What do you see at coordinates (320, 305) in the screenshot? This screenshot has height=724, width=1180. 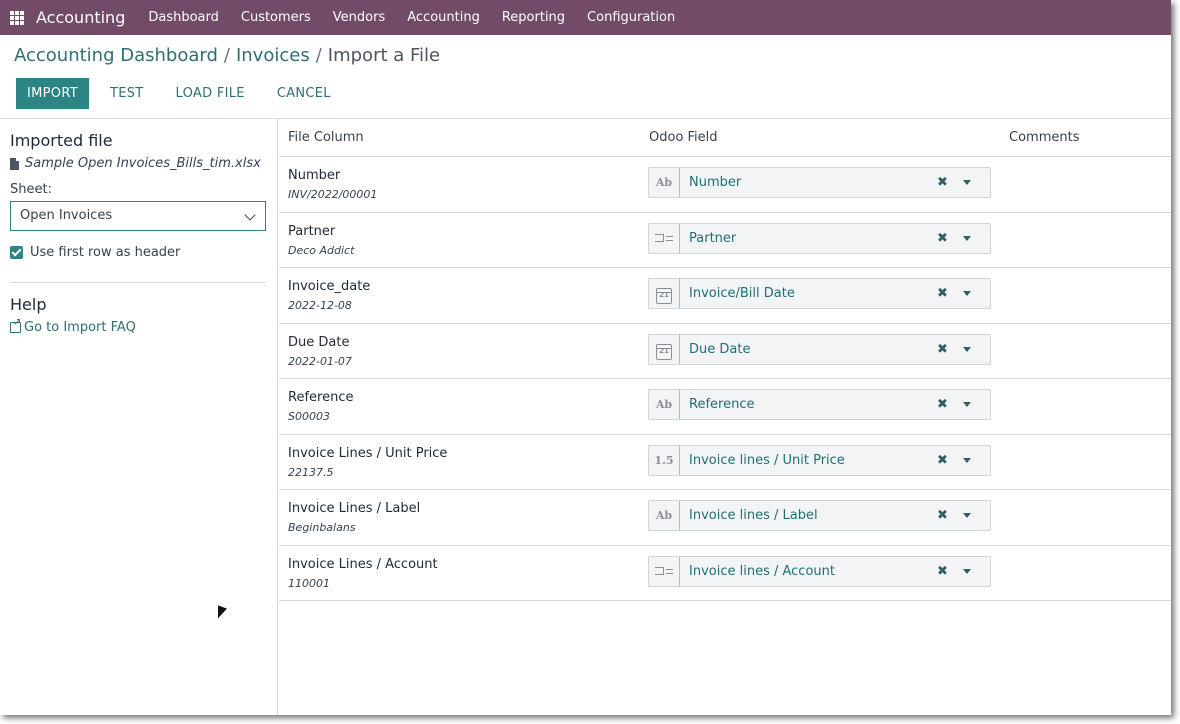 I see `file-column-sample: 2022-12-08` at bounding box center [320, 305].